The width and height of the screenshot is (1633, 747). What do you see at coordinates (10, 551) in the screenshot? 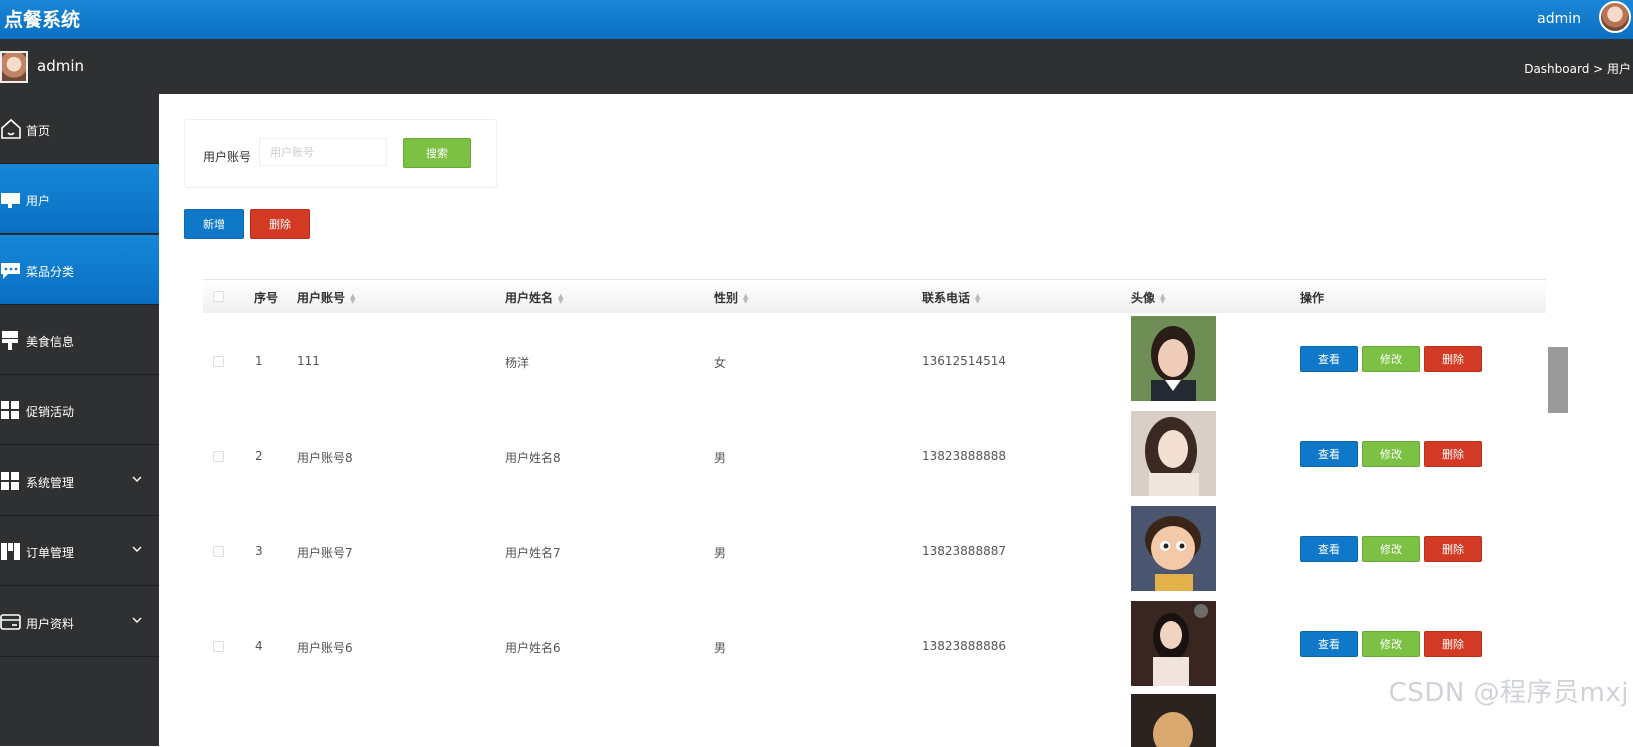
I see `box-icon` at bounding box center [10, 551].